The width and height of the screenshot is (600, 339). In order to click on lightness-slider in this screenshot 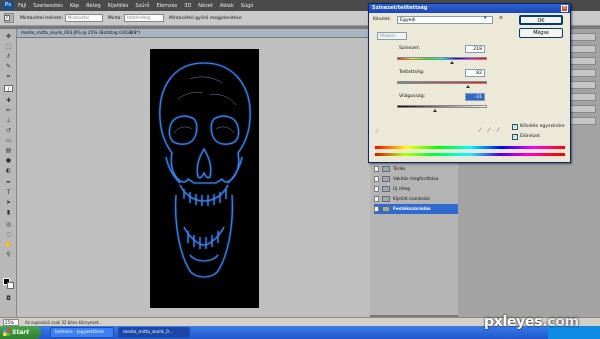, I will do `click(442, 106)`.